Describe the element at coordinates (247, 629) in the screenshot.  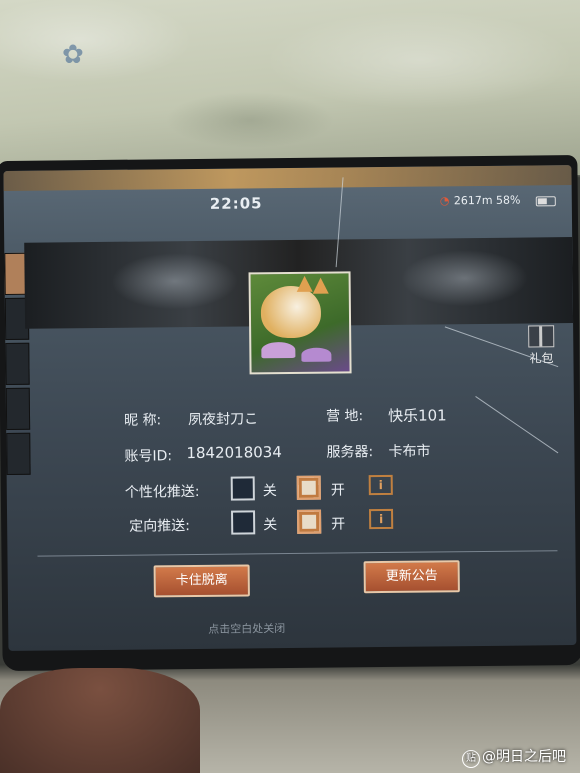
I see `close-hint: 点击空白处关闭` at that location.